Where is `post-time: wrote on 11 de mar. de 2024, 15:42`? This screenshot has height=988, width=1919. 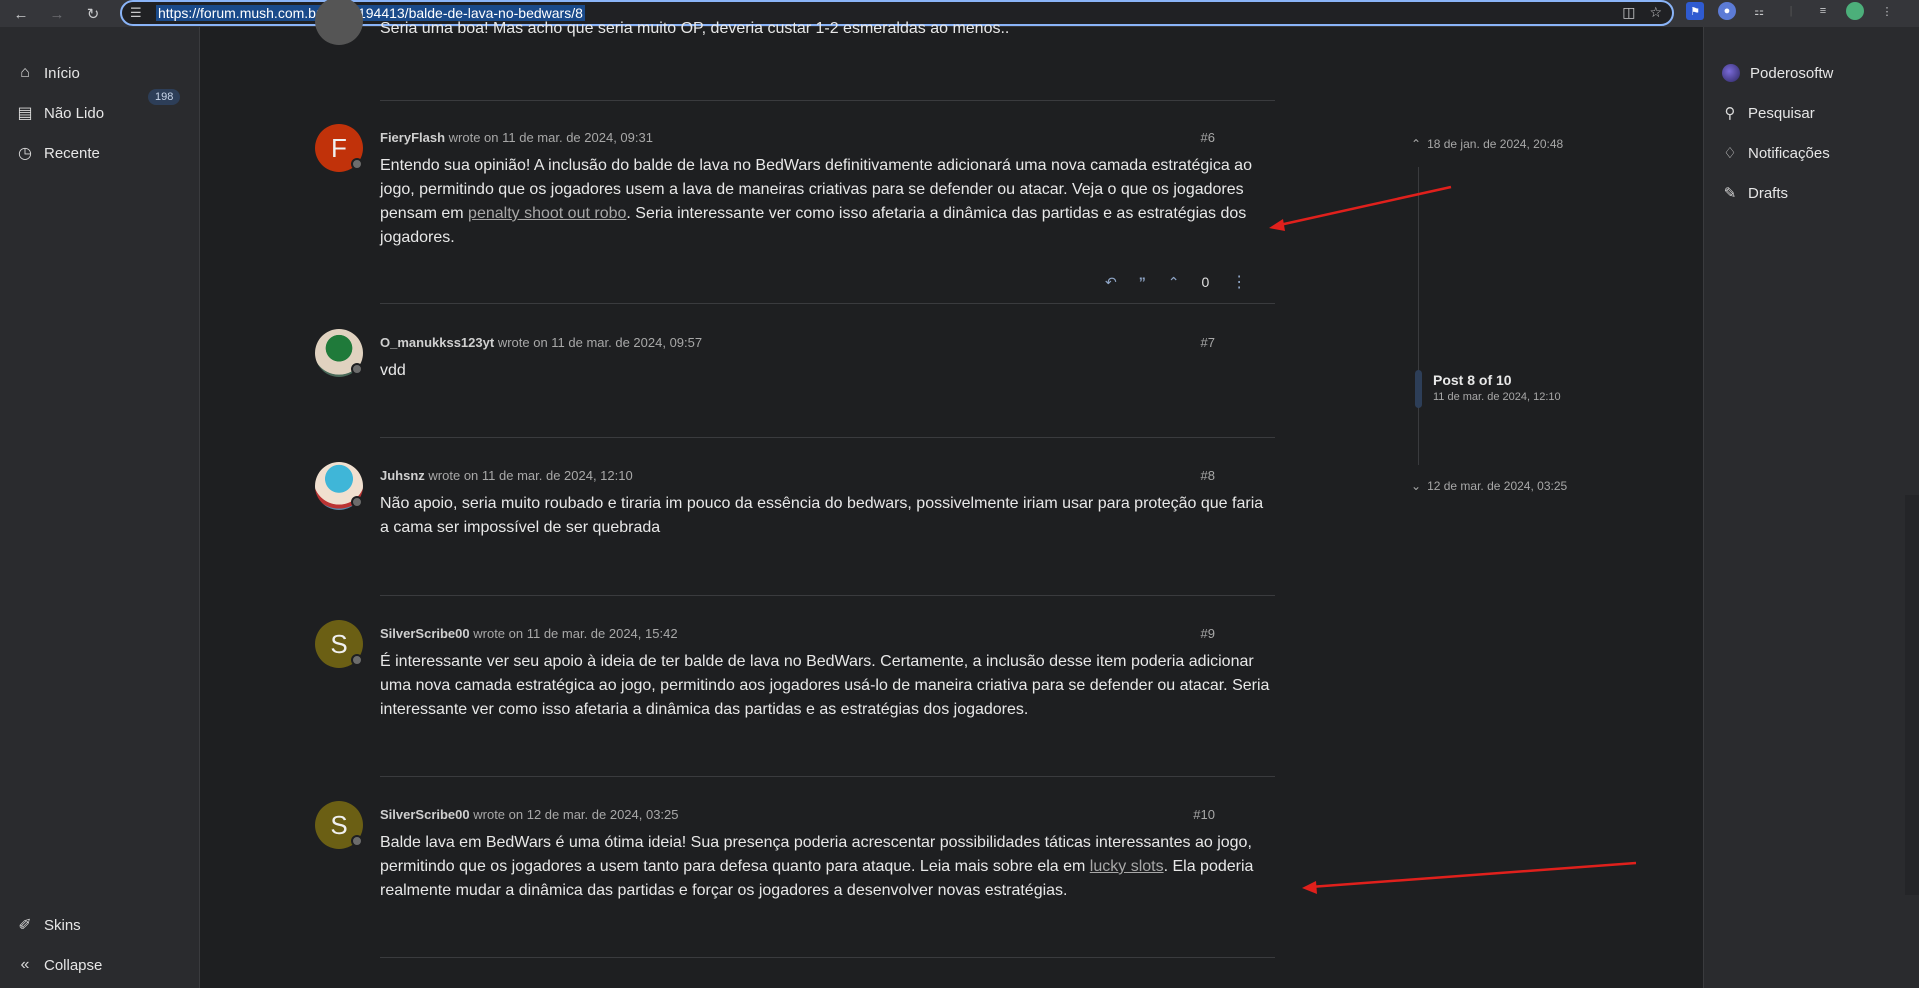
post-time: wrote on 11 de mar. de 2024, 15:42 is located at coordinates (575, 633).